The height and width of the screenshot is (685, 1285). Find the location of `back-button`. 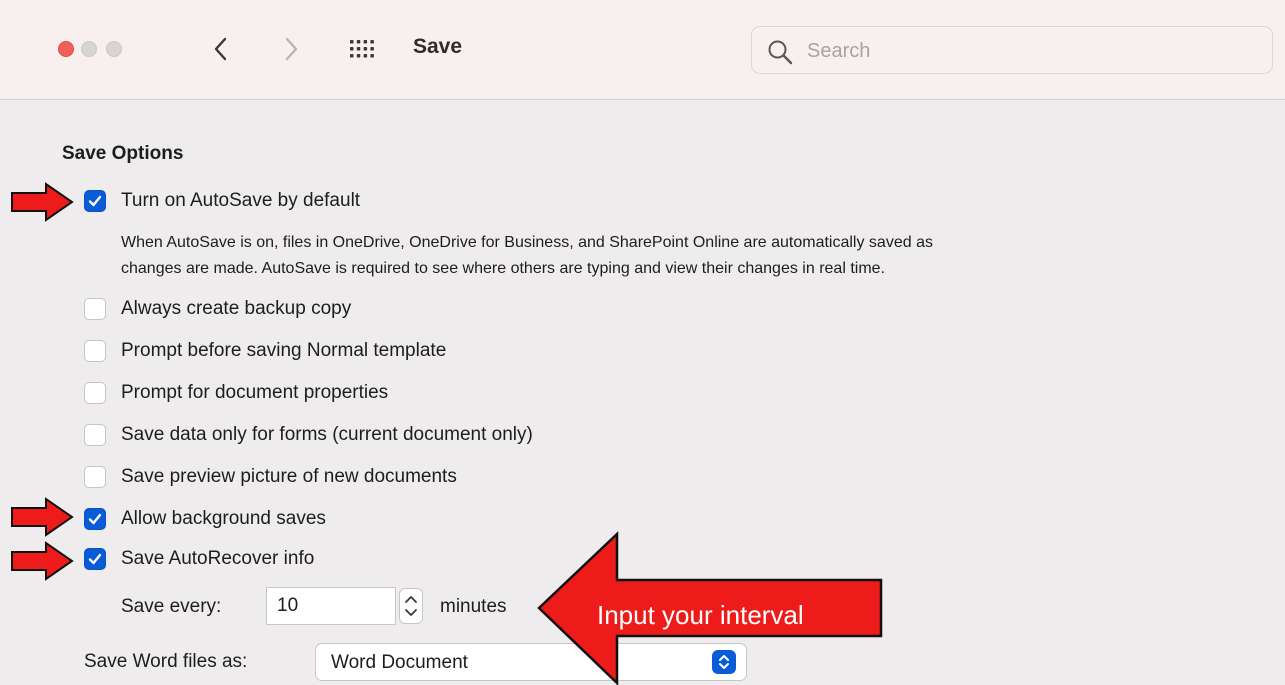

back-button is located at coordinates (221, 49).